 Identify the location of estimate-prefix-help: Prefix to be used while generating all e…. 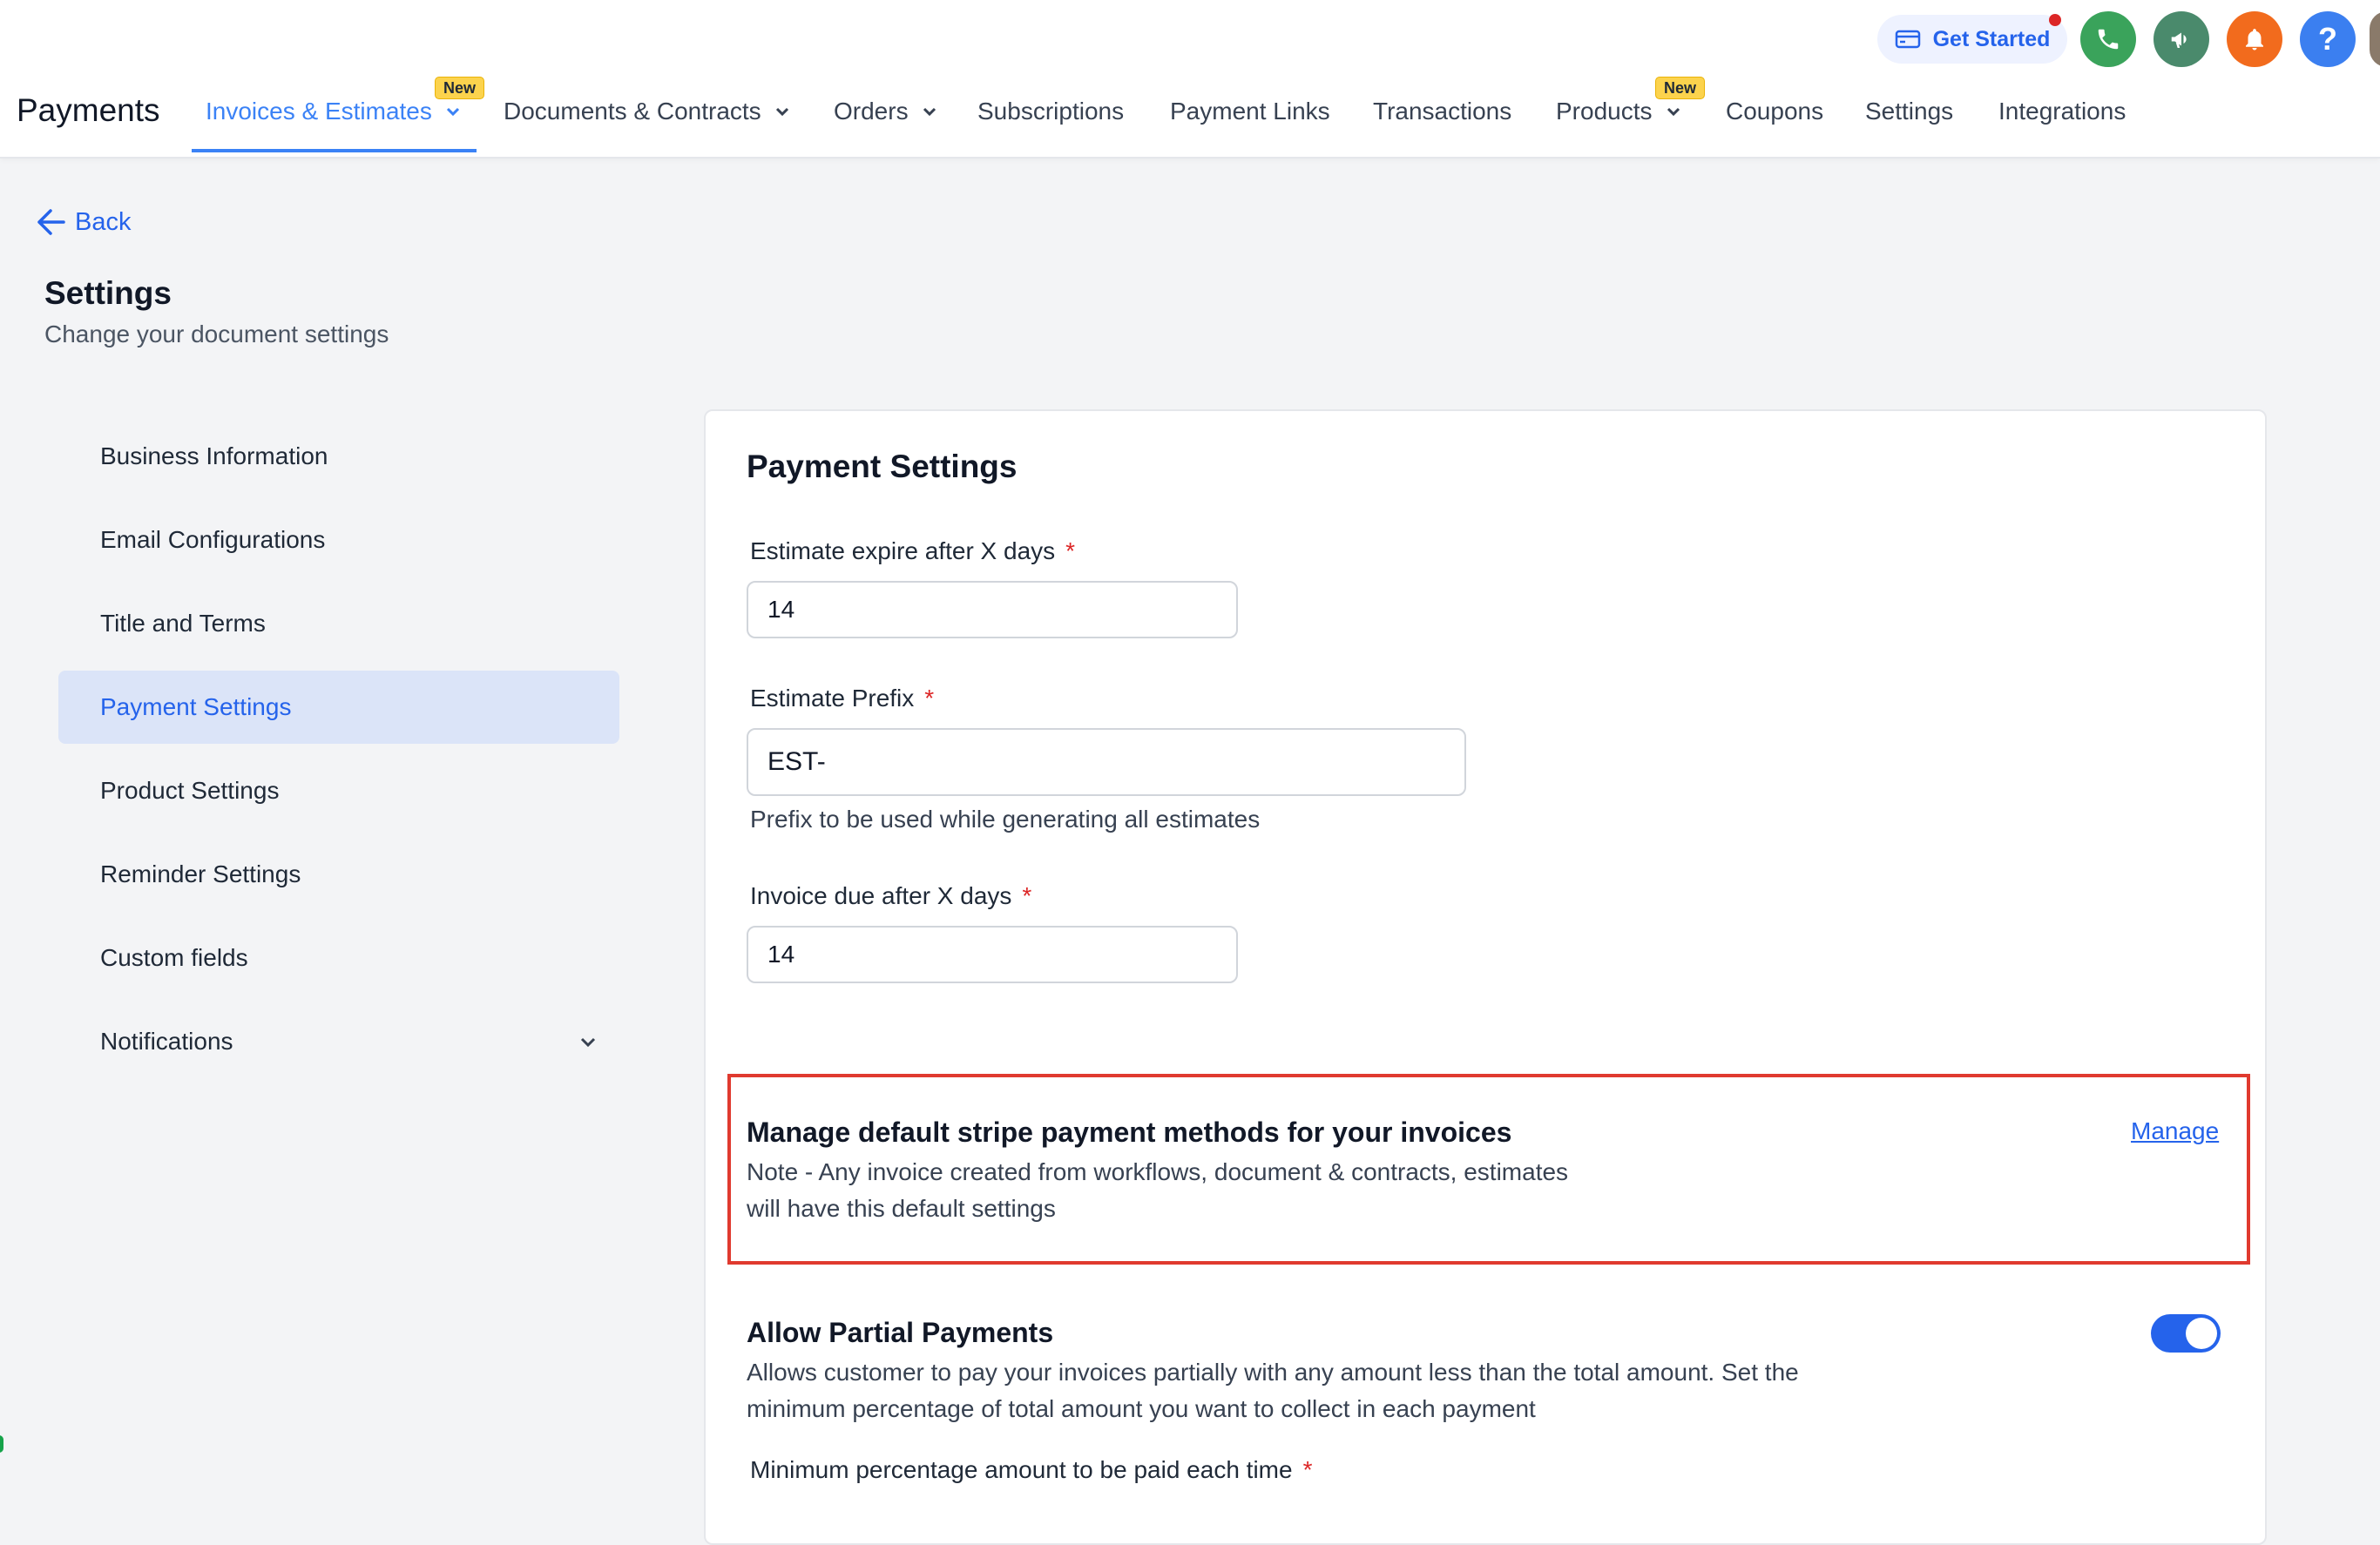
(1005, 819).